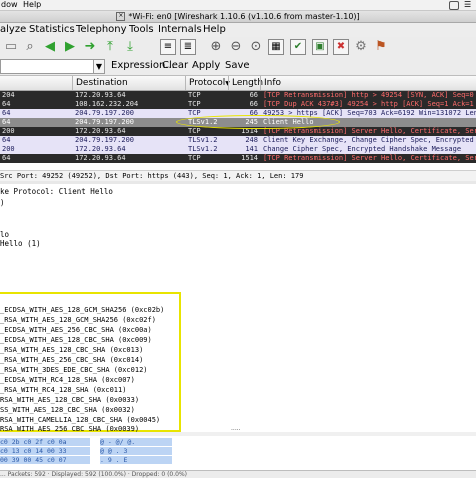  What do you see at coordinates (168, 47) in the screenshot?
I see `colorize-icon: ≡` at bounding box center [168, 47].